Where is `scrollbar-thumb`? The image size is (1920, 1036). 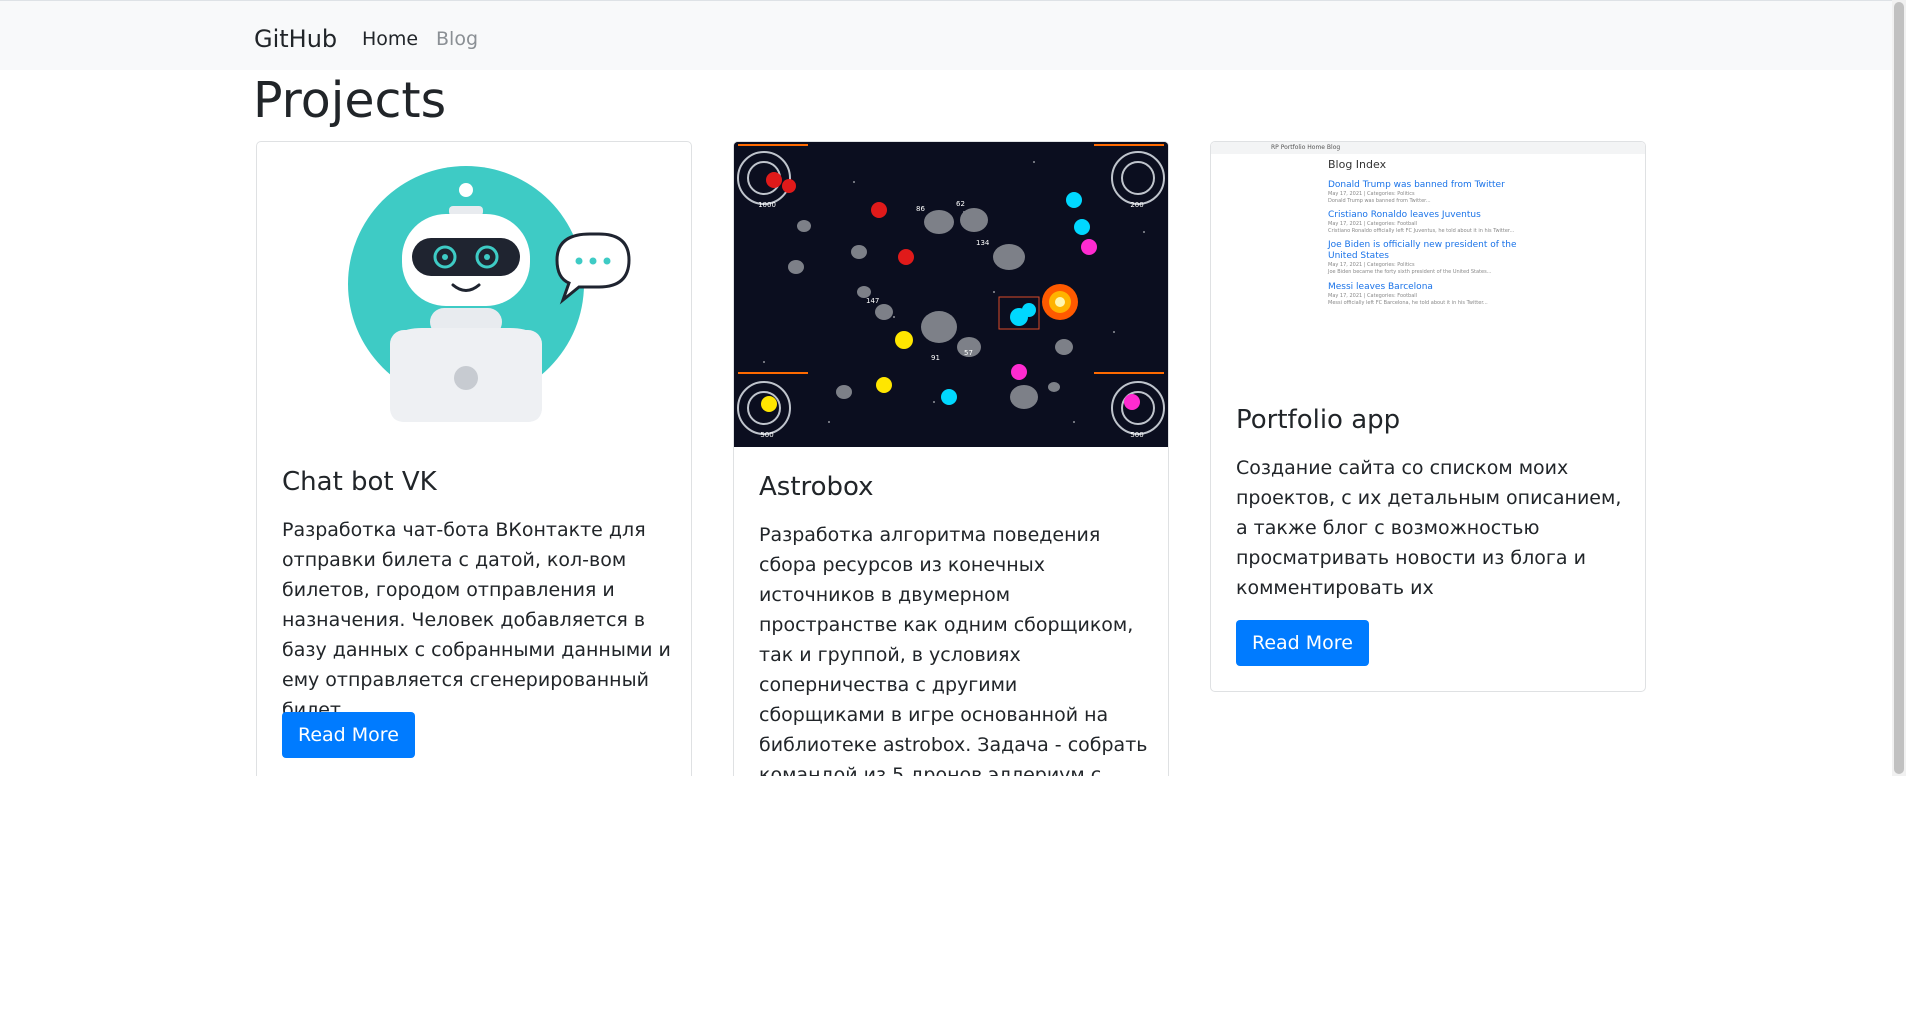
scrollbar-thumb is located at coordinates (1899, 388).